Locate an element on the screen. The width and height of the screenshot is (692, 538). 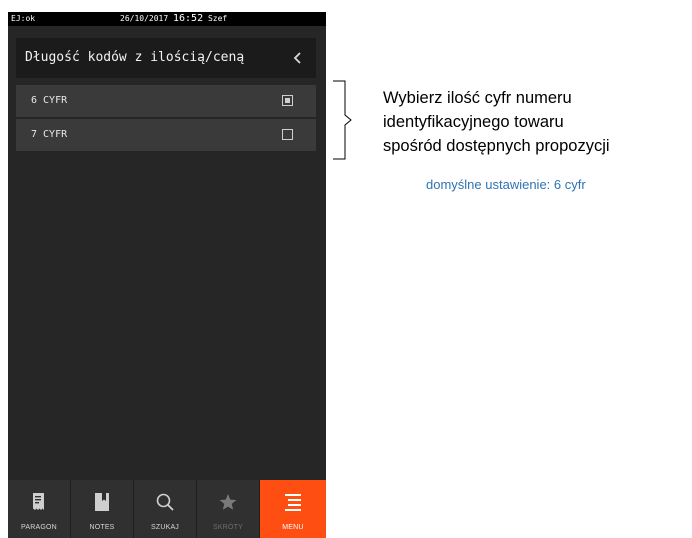
nav-skroty: SKRÓTY is located at coordinates (228, 509).